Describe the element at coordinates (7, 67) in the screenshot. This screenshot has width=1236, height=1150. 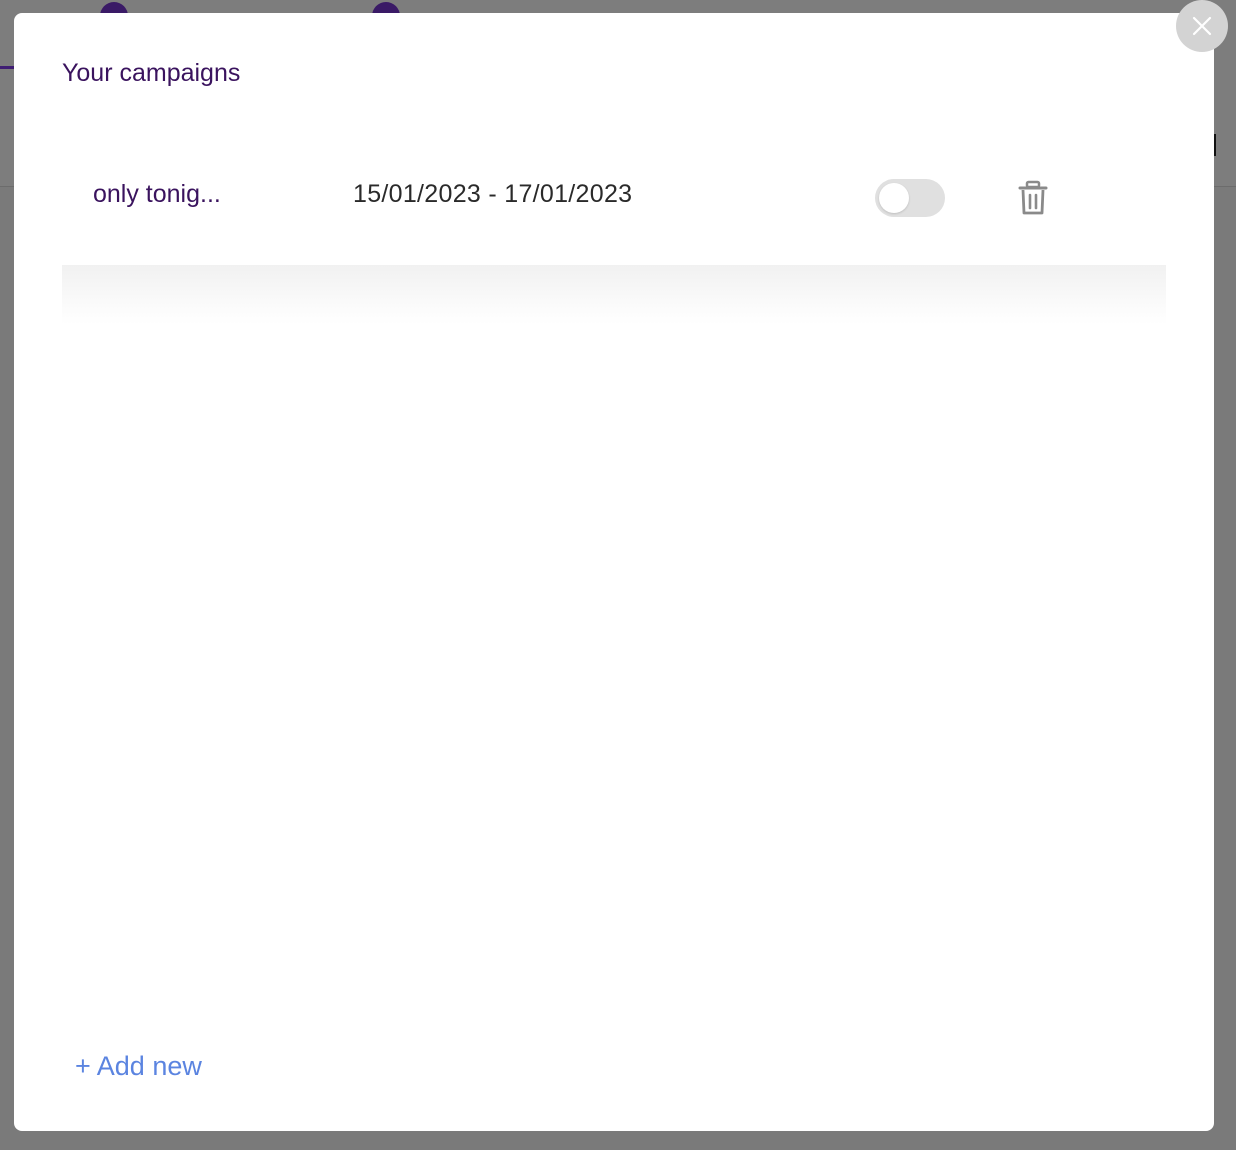
I see `background-tab-indicator` at that location.